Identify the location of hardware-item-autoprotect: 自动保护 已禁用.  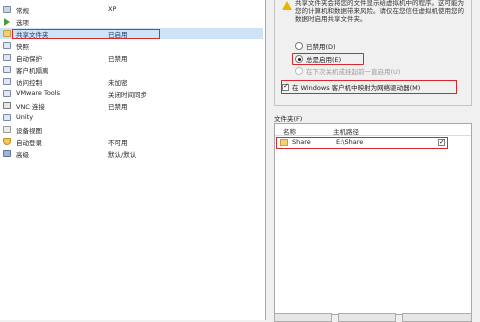
(131, 57).